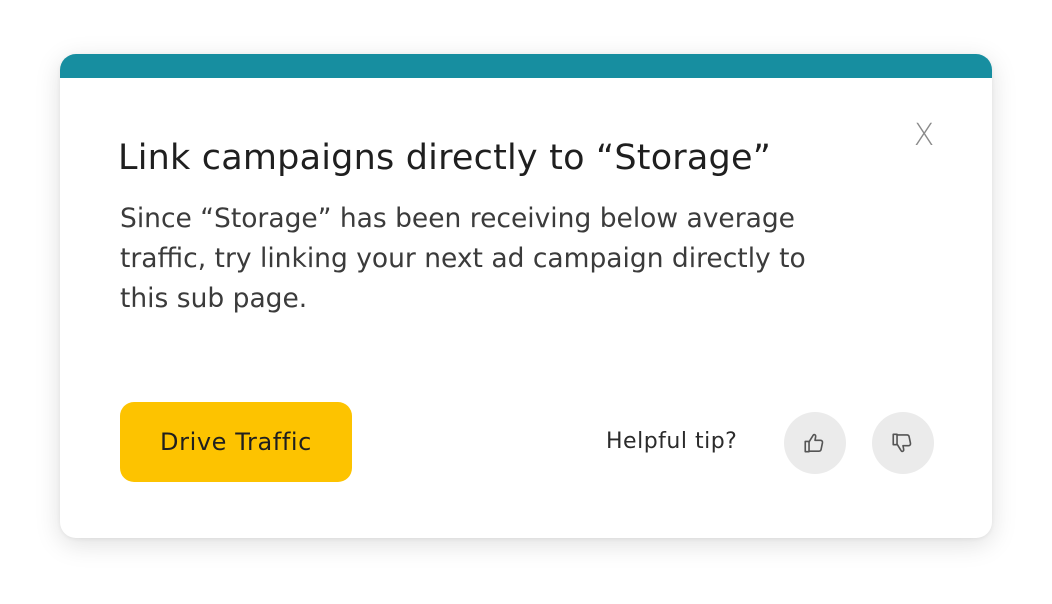 The height and width of the screenshot is (604, 1052). I want to click on card-accent-bar, so click(526, 66).